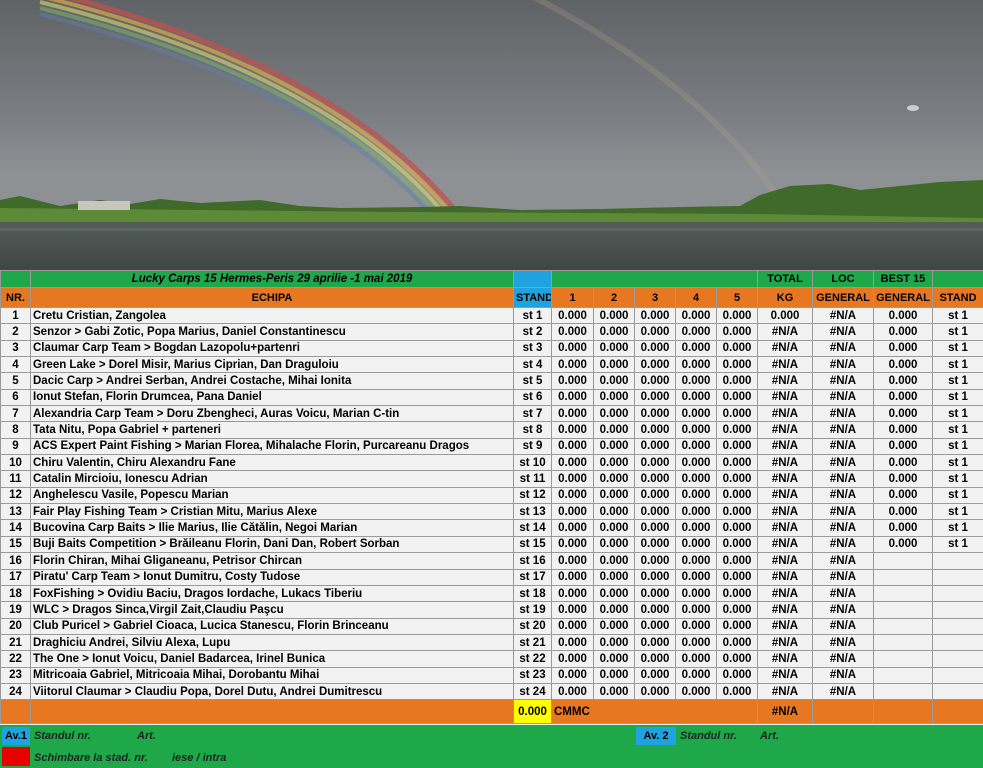  I want to click on row-number: 11, so click(15, 479).